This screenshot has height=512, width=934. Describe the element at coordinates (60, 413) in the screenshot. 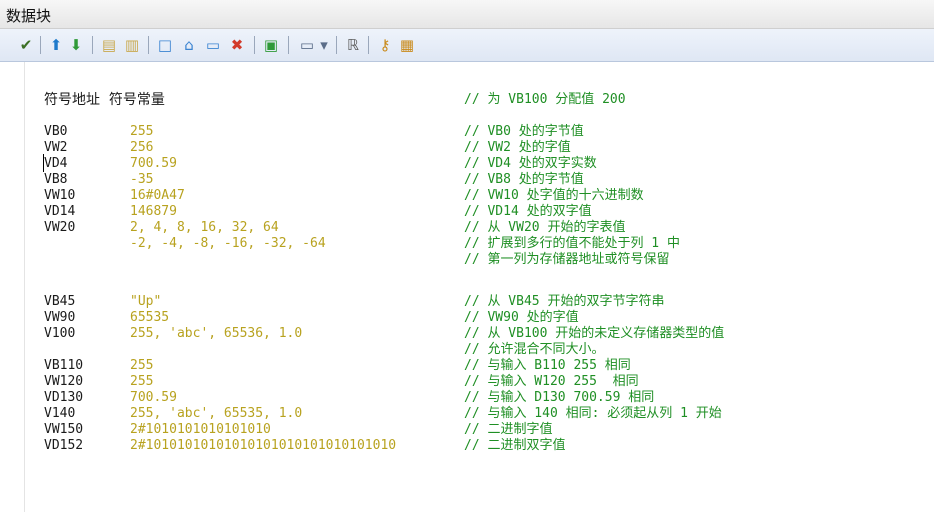

I see `address: V140` at that location.